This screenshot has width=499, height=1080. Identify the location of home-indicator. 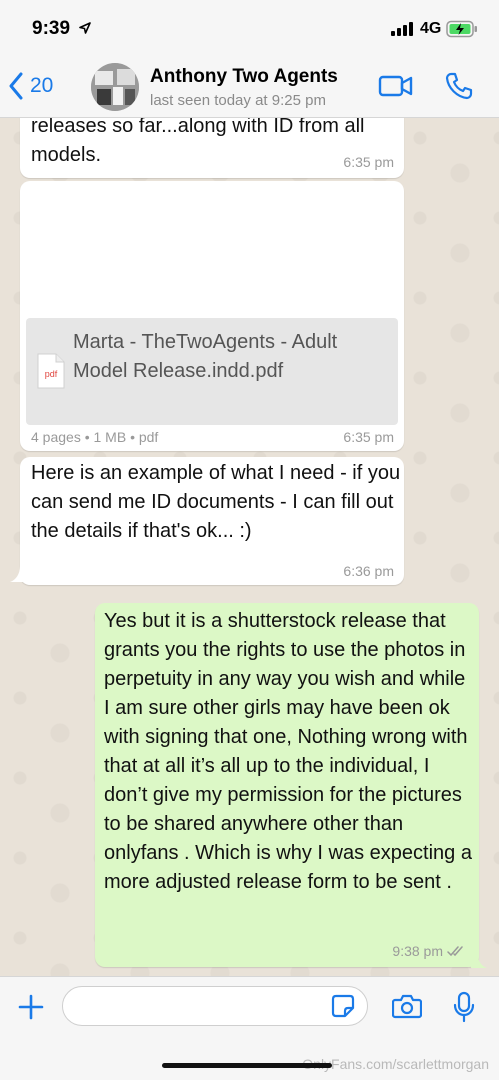
(247, 1065).